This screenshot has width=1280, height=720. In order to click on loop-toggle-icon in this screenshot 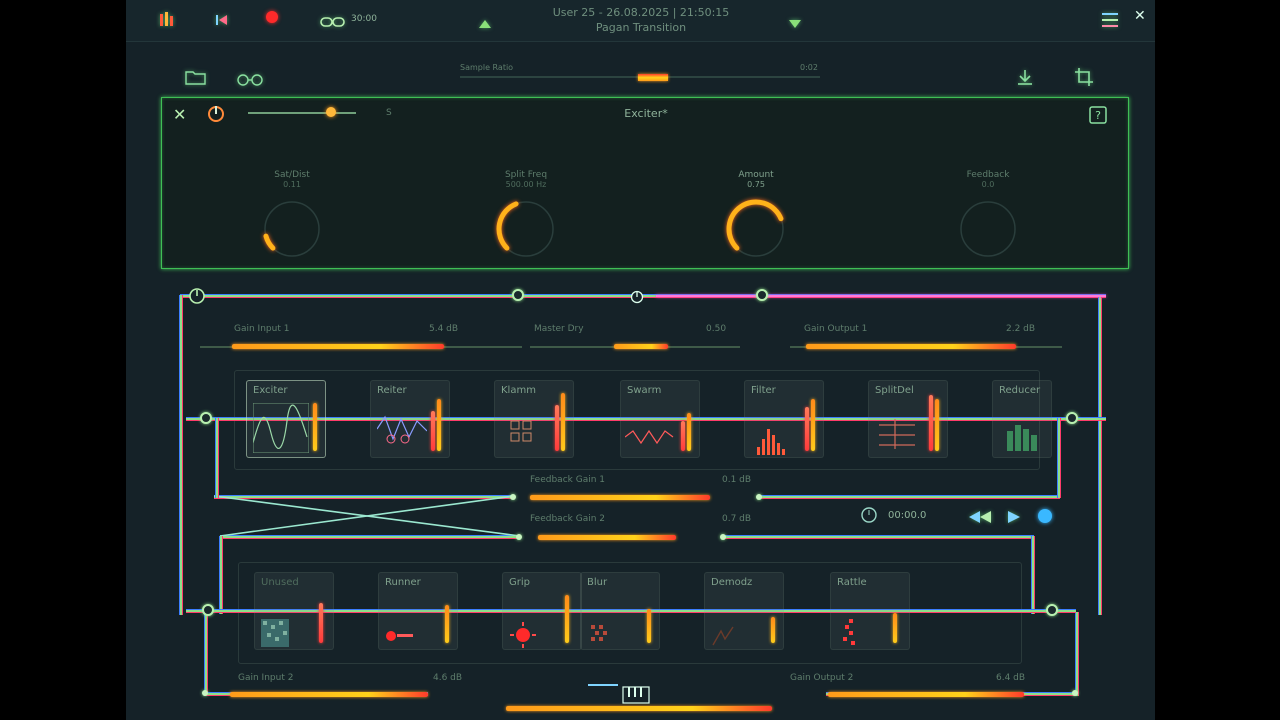, I will do `click(1045, 516)`.